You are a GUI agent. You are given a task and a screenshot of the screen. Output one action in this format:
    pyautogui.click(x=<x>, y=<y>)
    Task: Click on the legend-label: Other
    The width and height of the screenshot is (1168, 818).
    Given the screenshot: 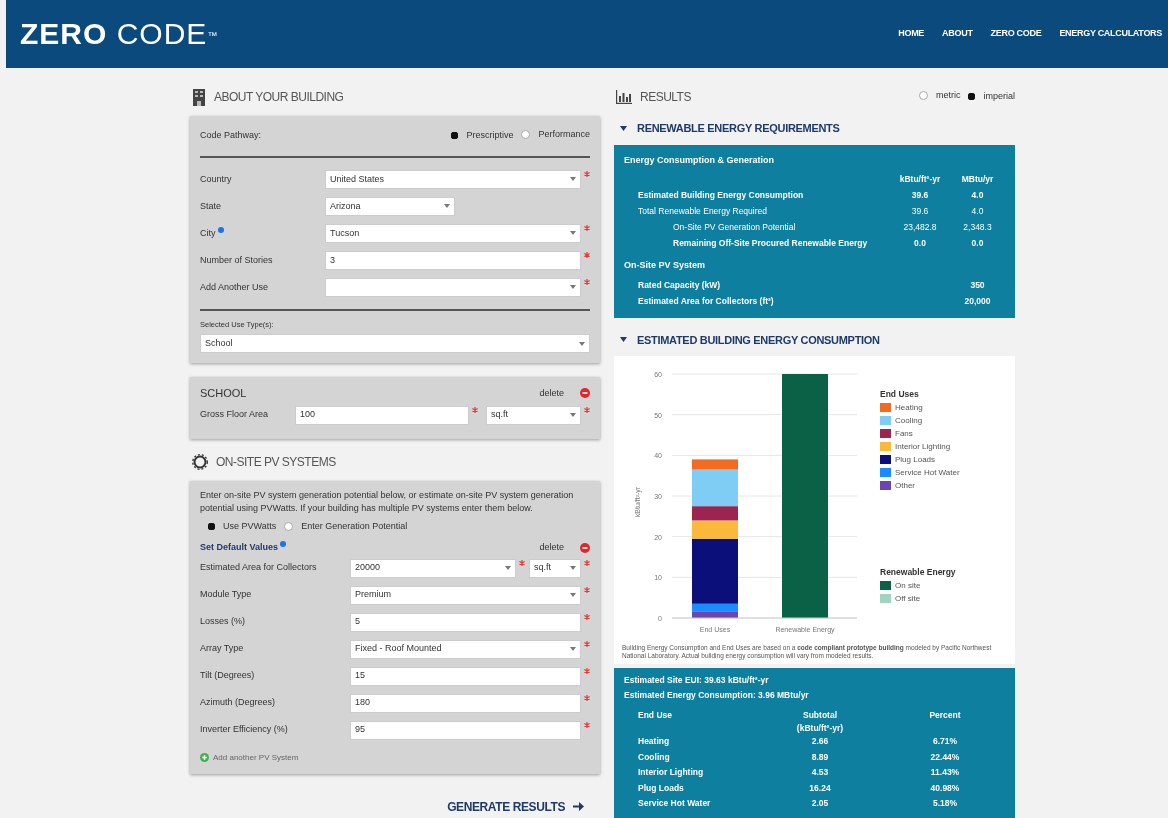 What is the action you would take?
    pyautogui.click(x=905, y=485)
    